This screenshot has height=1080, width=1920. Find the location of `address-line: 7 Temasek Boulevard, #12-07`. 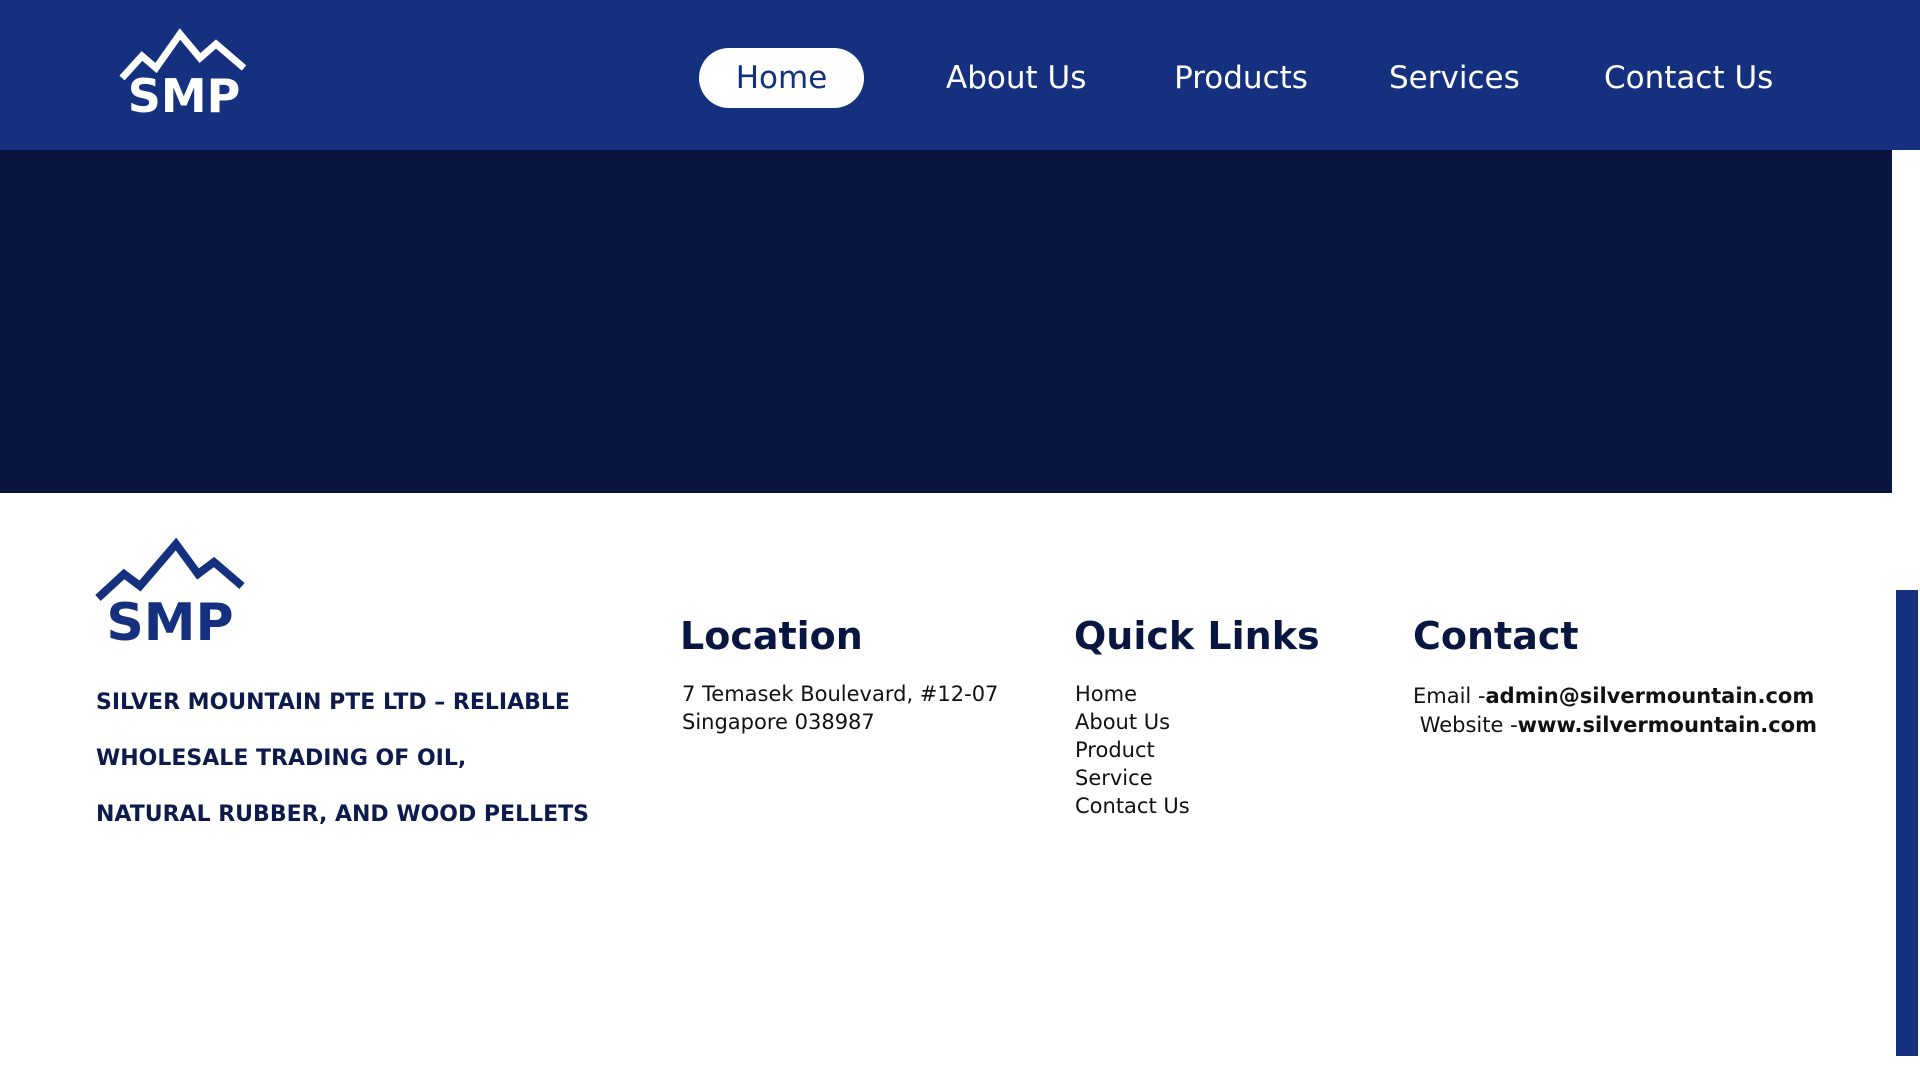

address-line: 7 Temasek Boulevard, #12-07 is located at coordinates (840, 694).